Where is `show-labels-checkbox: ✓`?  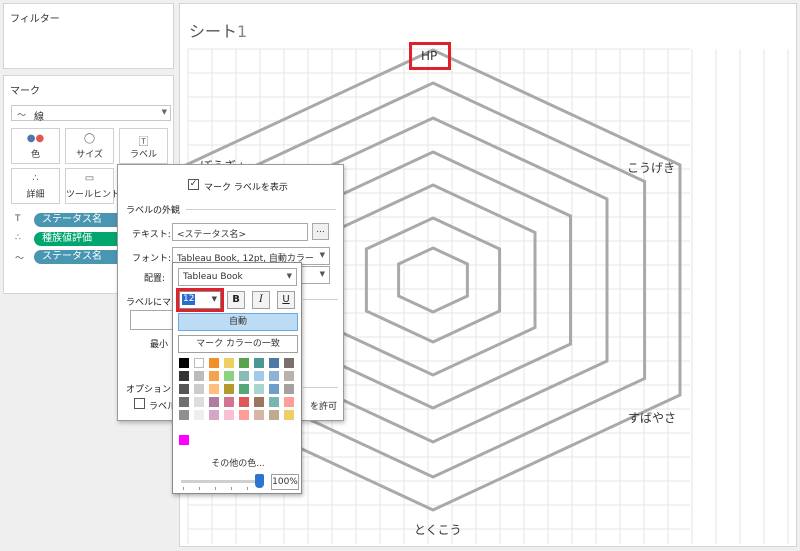 show-labels-checkbox: ✓ is located at coordinates (193, 184).